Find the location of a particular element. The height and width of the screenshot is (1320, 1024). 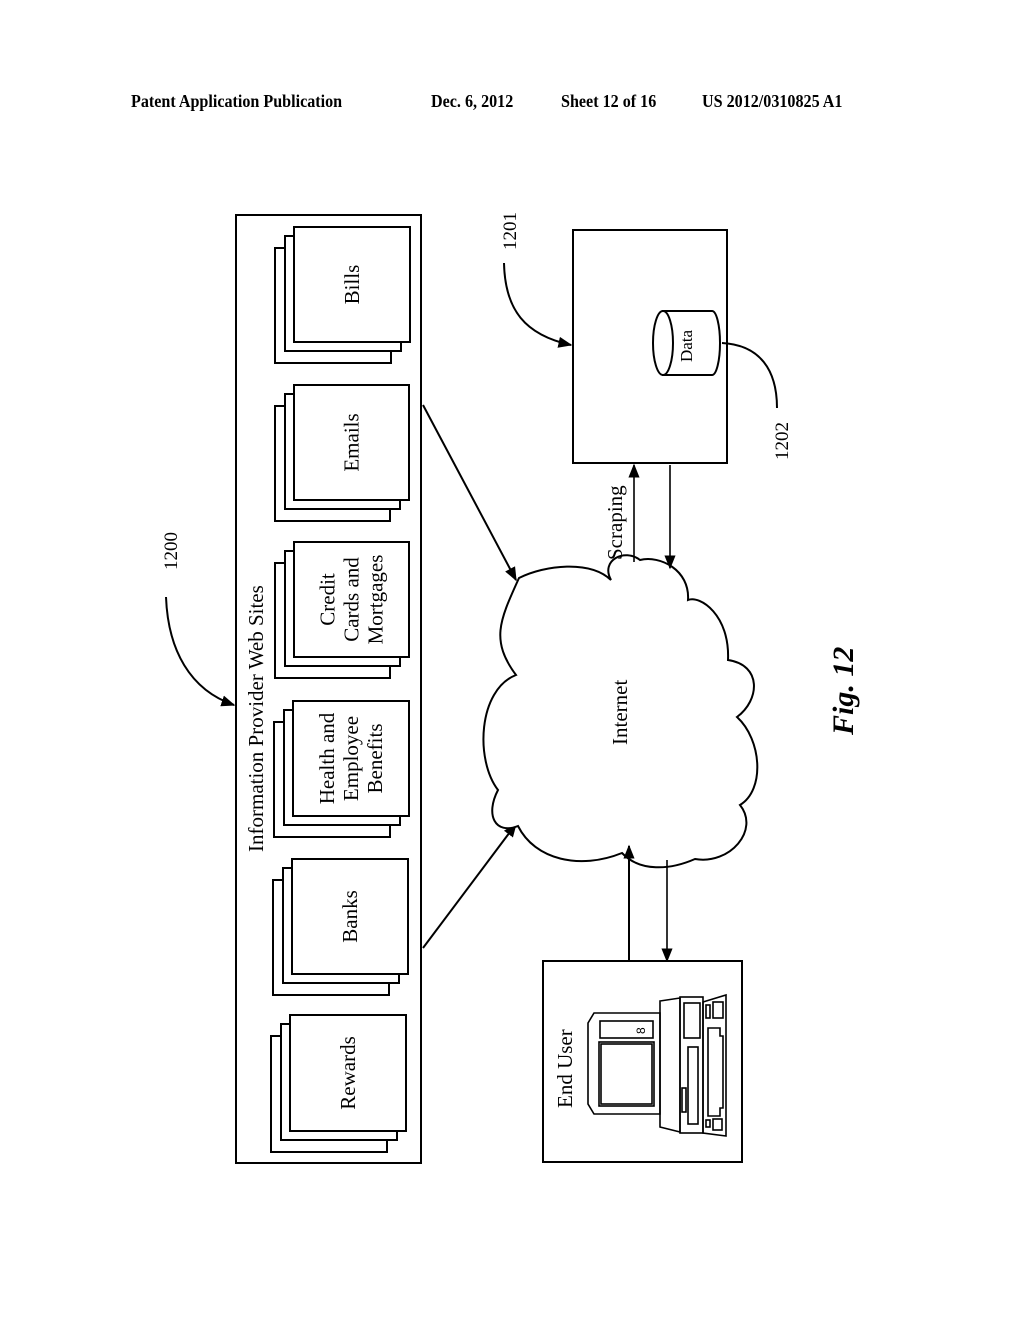

ref-1200: 1200 is located at coordinates (198, 619).